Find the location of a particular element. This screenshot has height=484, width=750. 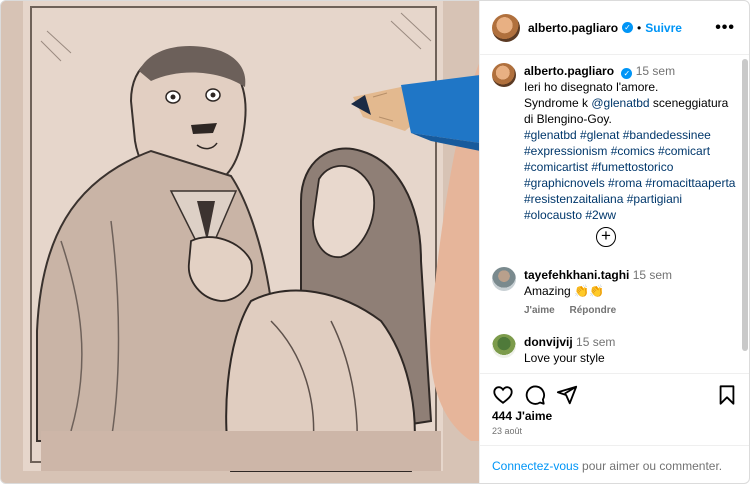

caption-mention-link: @glenatbd is located at coordinates (620, 103).